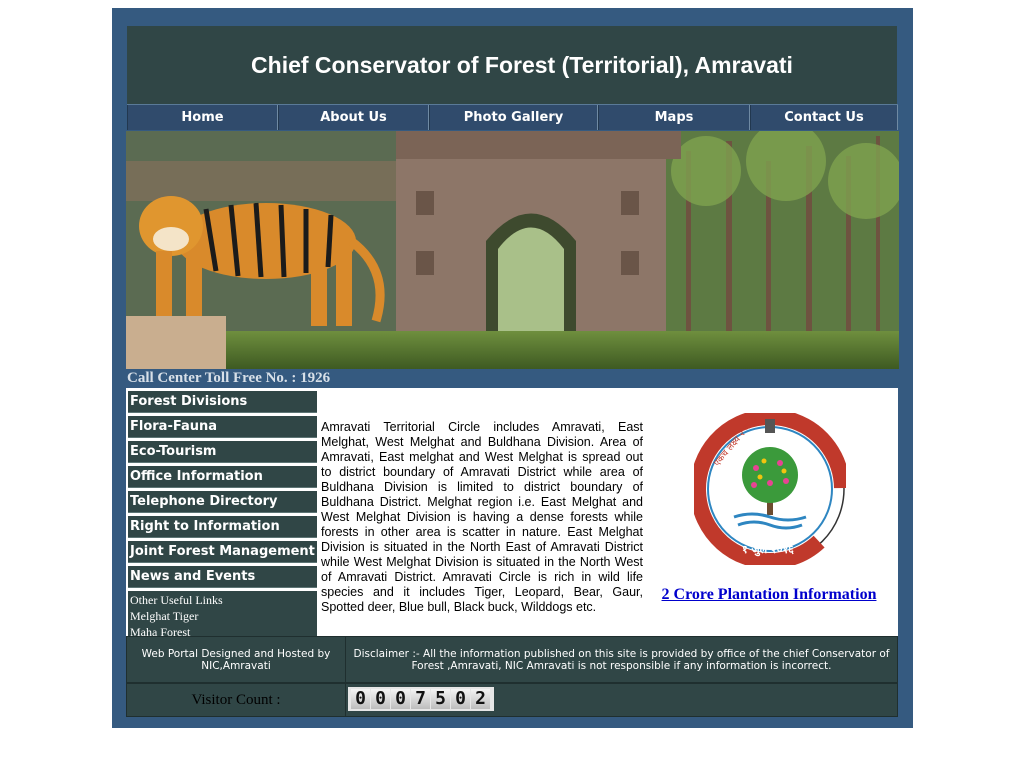 The height and width of the screenshot is (768, 1024). What do you see at coordinates (222, 452) in the screenshot?
I see `sidebar-item-eco-tourism: Eco-Tourism` at bounding box center [222, 452].